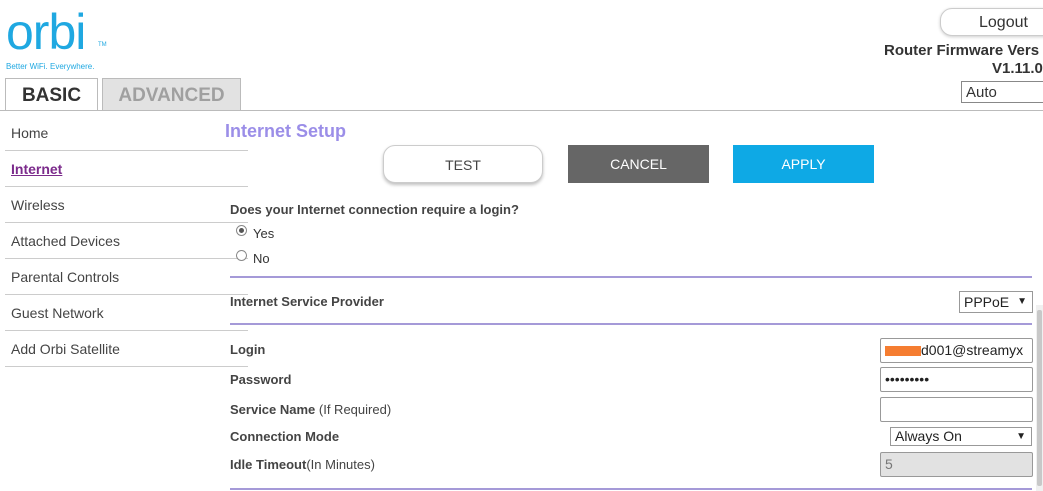  Describe the element at coordinates (307, 301) in the screenshot. I see `isp-label: Internet Service Provider` at that location.